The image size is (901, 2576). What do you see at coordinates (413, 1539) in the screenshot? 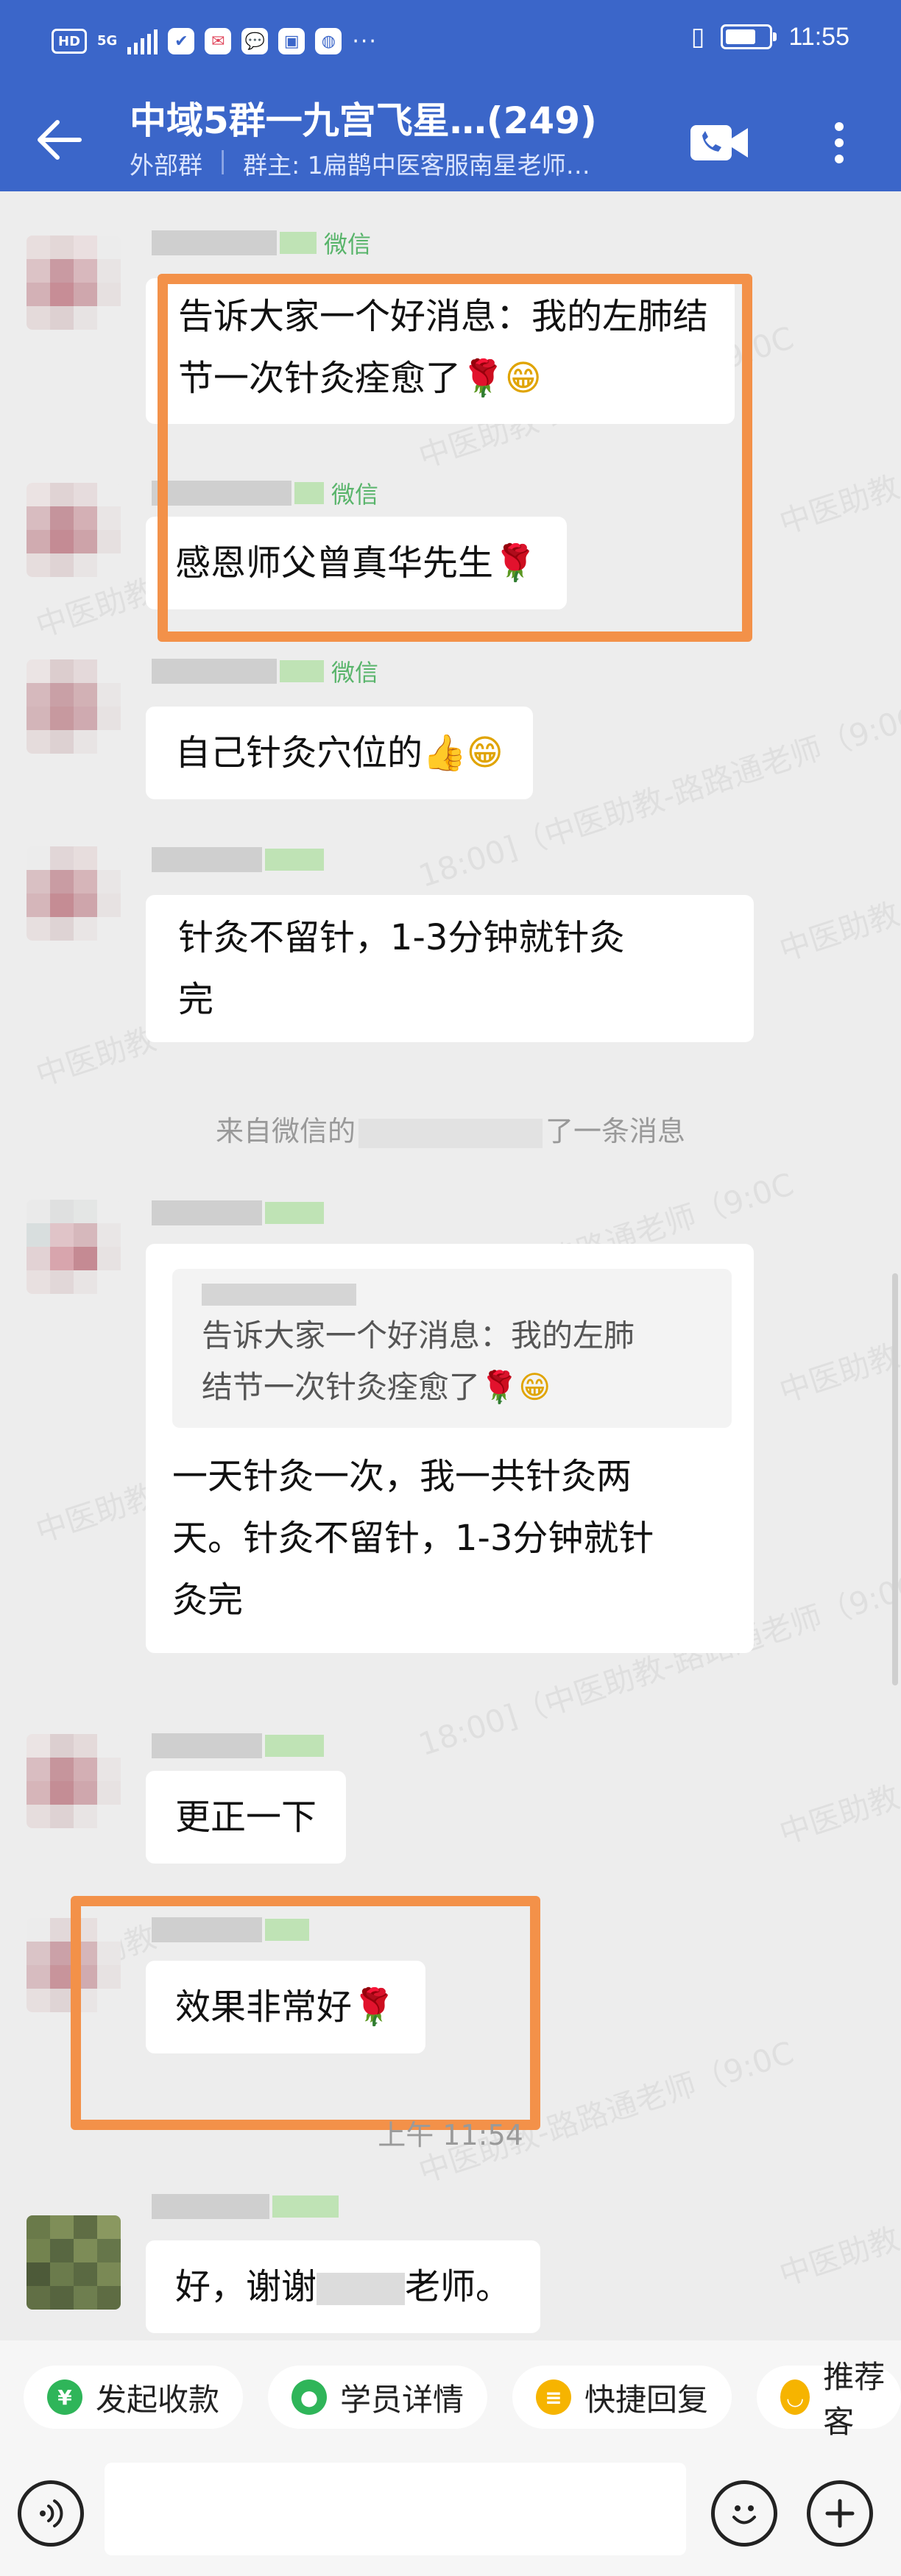
I see `message-text: 天。针灸不留针，1-3分钟就针` at bounding box center [413, 1539].